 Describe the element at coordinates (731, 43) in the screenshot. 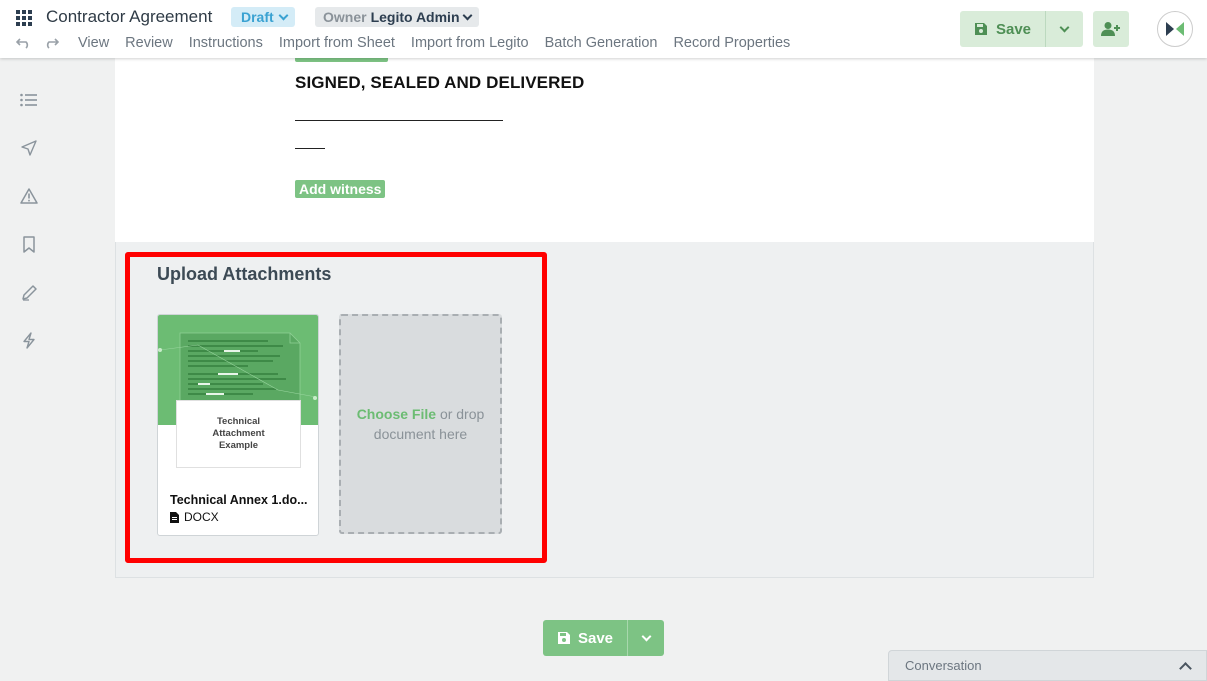

I see `menu-record-properties: Record Properties` at that location.